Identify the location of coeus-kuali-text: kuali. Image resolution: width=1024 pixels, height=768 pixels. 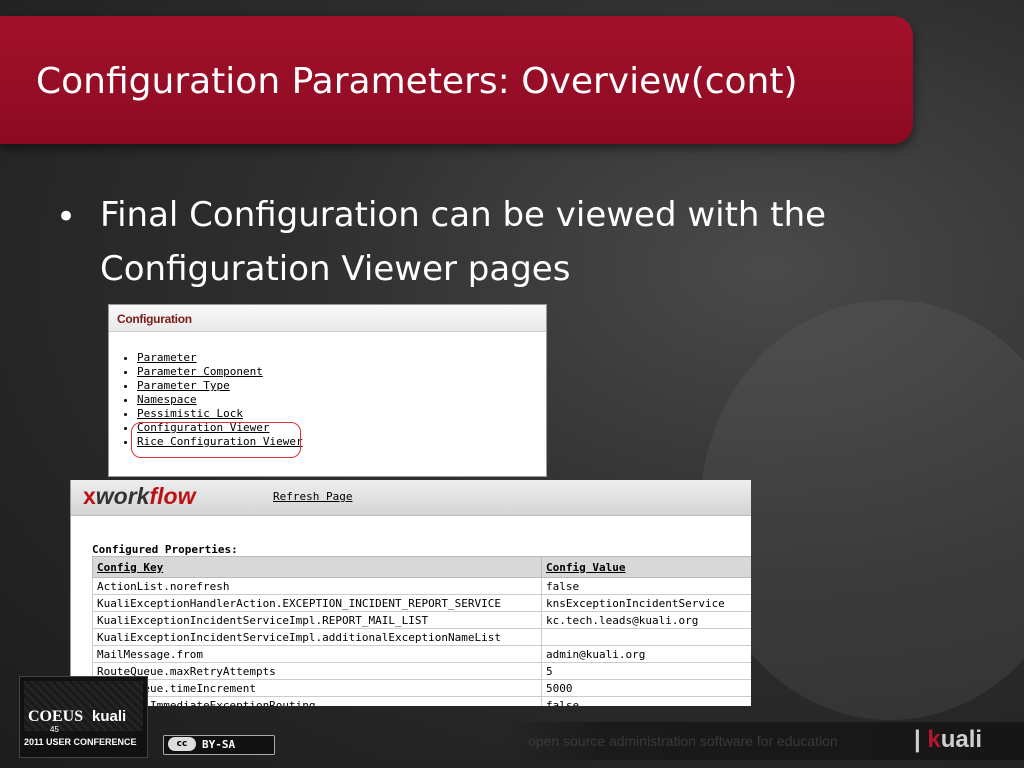
(109, 716).